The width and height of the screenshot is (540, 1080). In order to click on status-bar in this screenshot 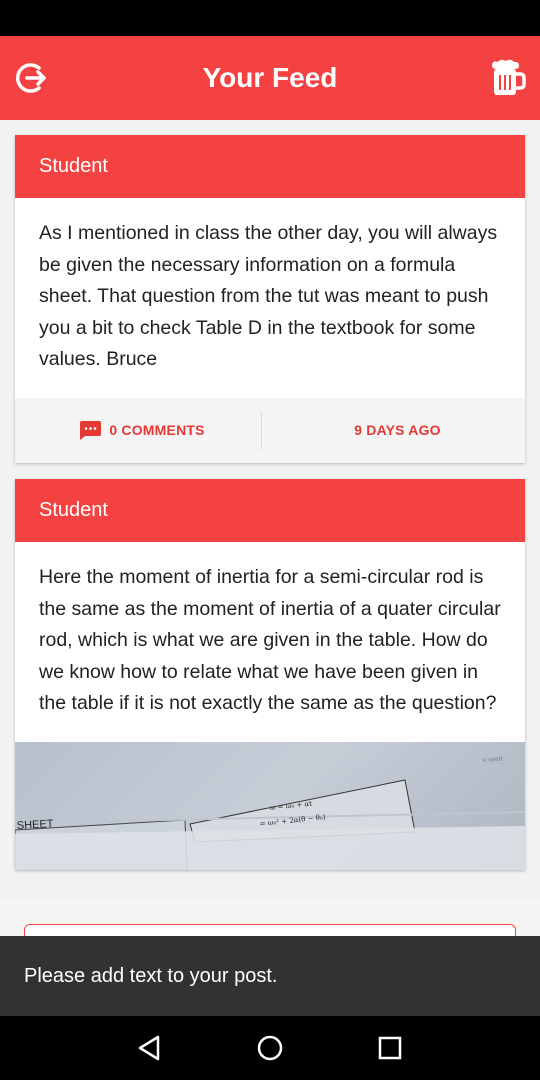, I will do `click(270, 18)`.